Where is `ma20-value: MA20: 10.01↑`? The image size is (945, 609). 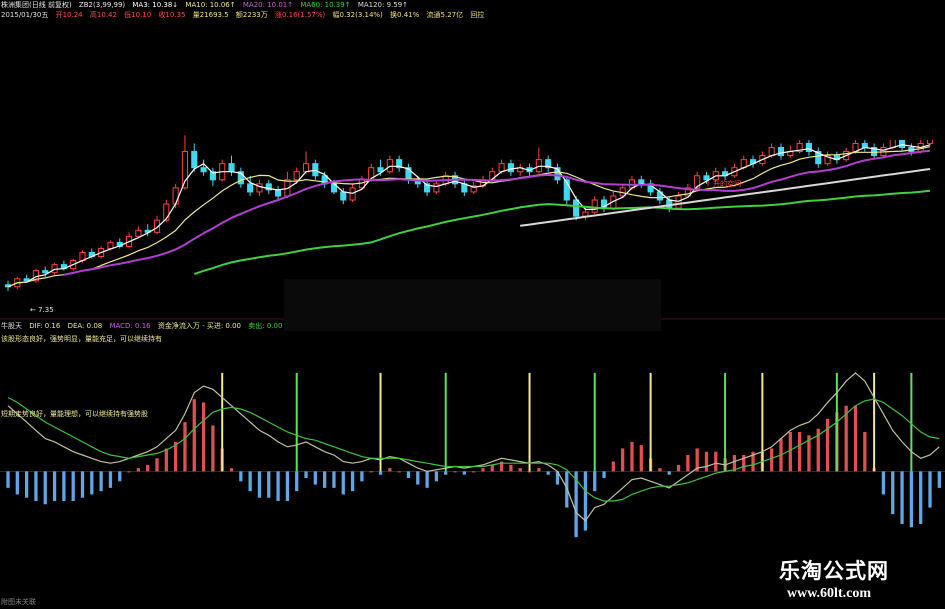
ma20-value: MA20: 10.01↑ is located at coordinates (268, 5).